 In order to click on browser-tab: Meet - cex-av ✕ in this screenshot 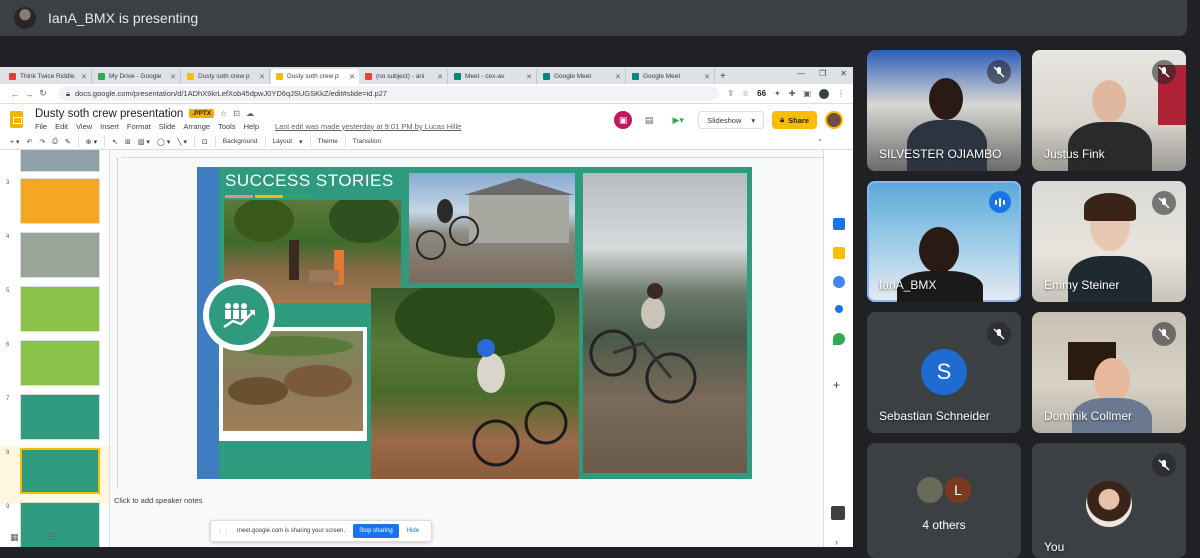, I will do `click(493, 76)`.